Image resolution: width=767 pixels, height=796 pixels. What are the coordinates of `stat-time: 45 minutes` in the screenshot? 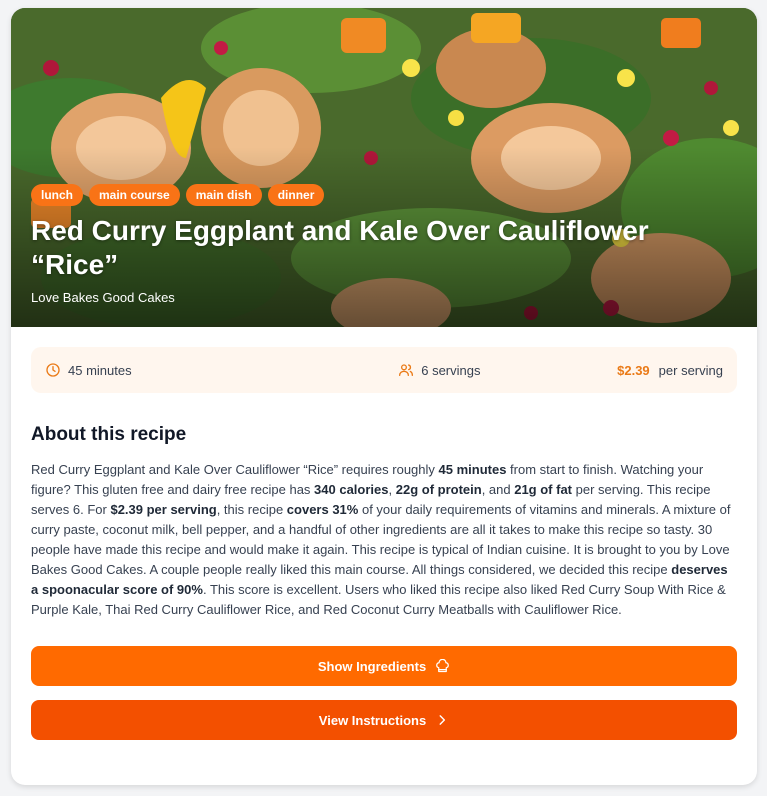 It's located at (88, 370).